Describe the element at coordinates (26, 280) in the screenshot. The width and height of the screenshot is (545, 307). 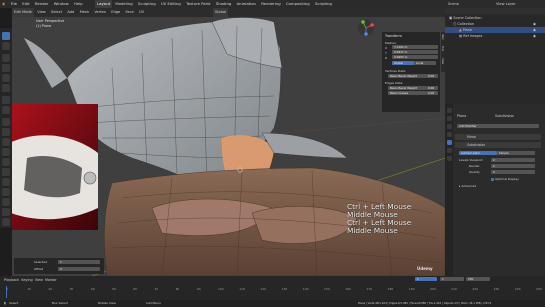
I see `timeline-menu-keying: Keying` at that location.